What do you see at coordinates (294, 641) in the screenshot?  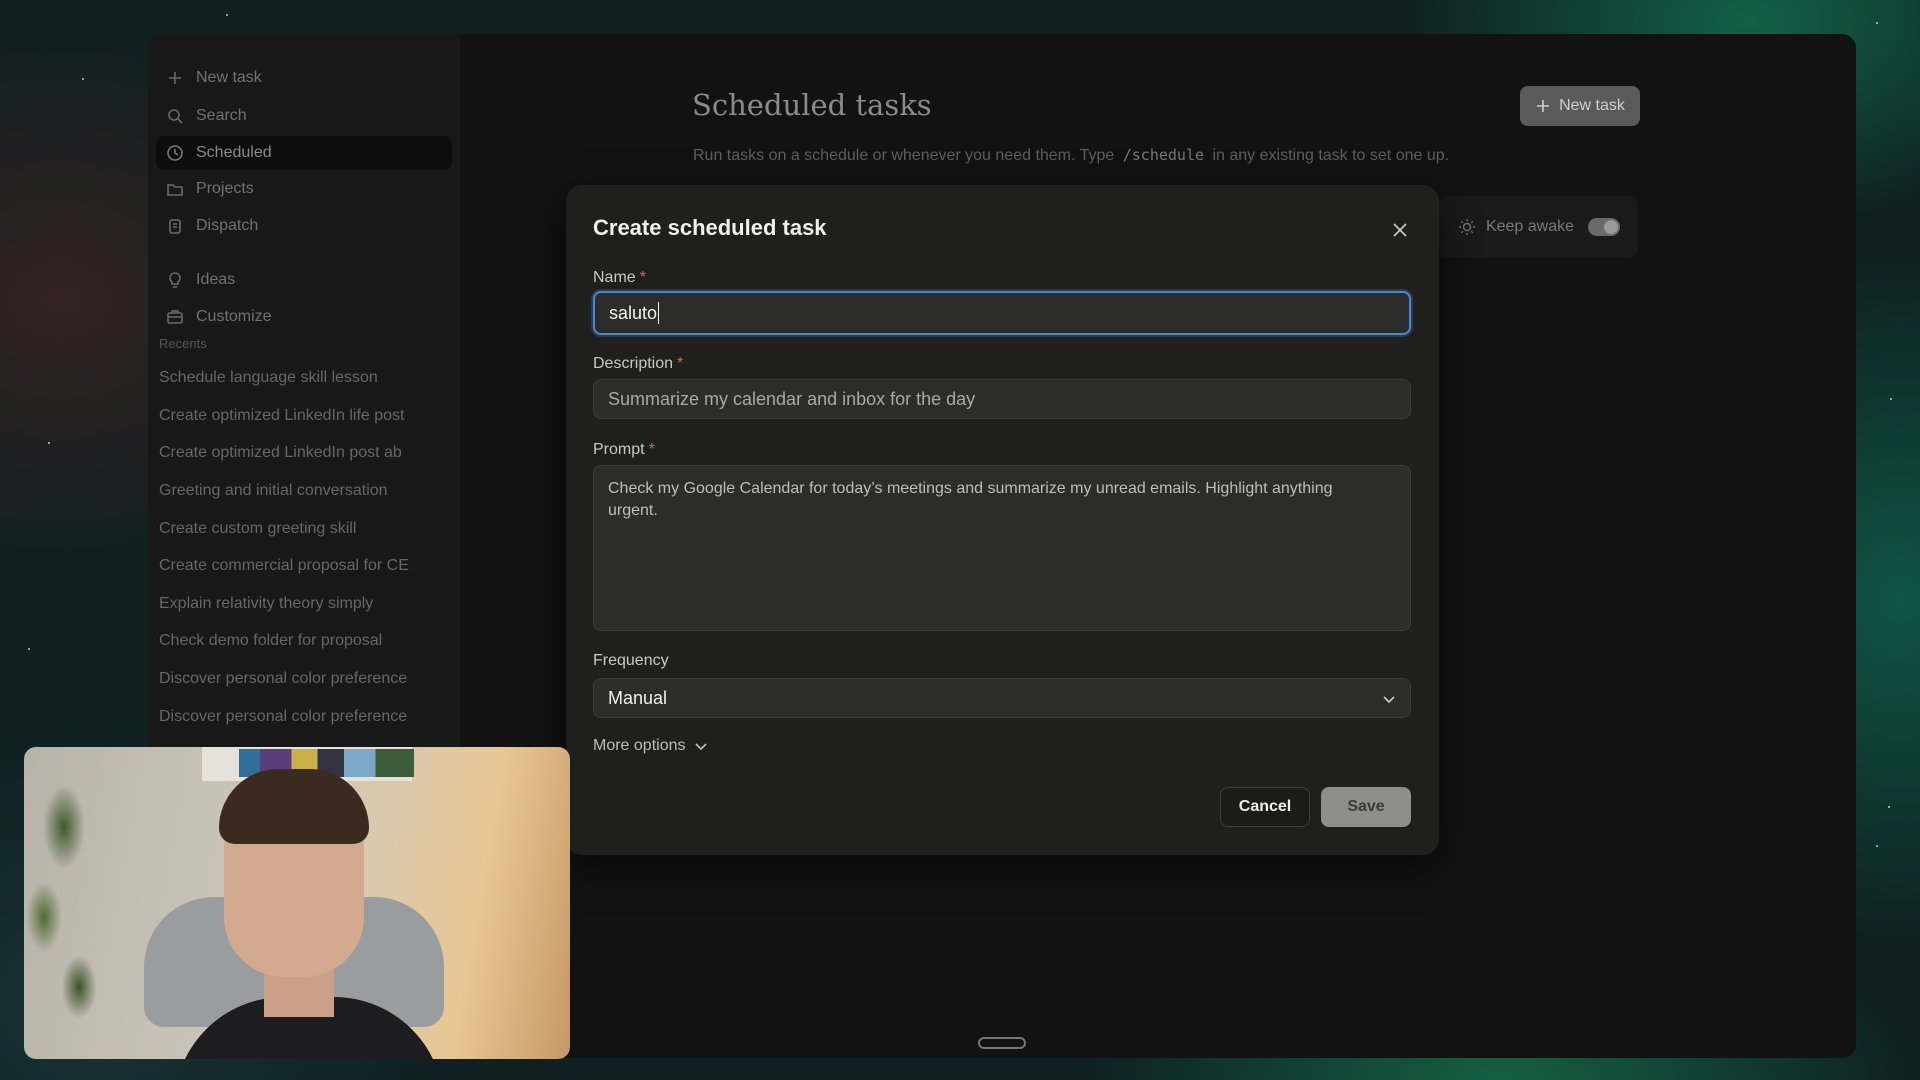 I see `recent-item: Check demo folder for proposal` at bounding box center [294, 641].